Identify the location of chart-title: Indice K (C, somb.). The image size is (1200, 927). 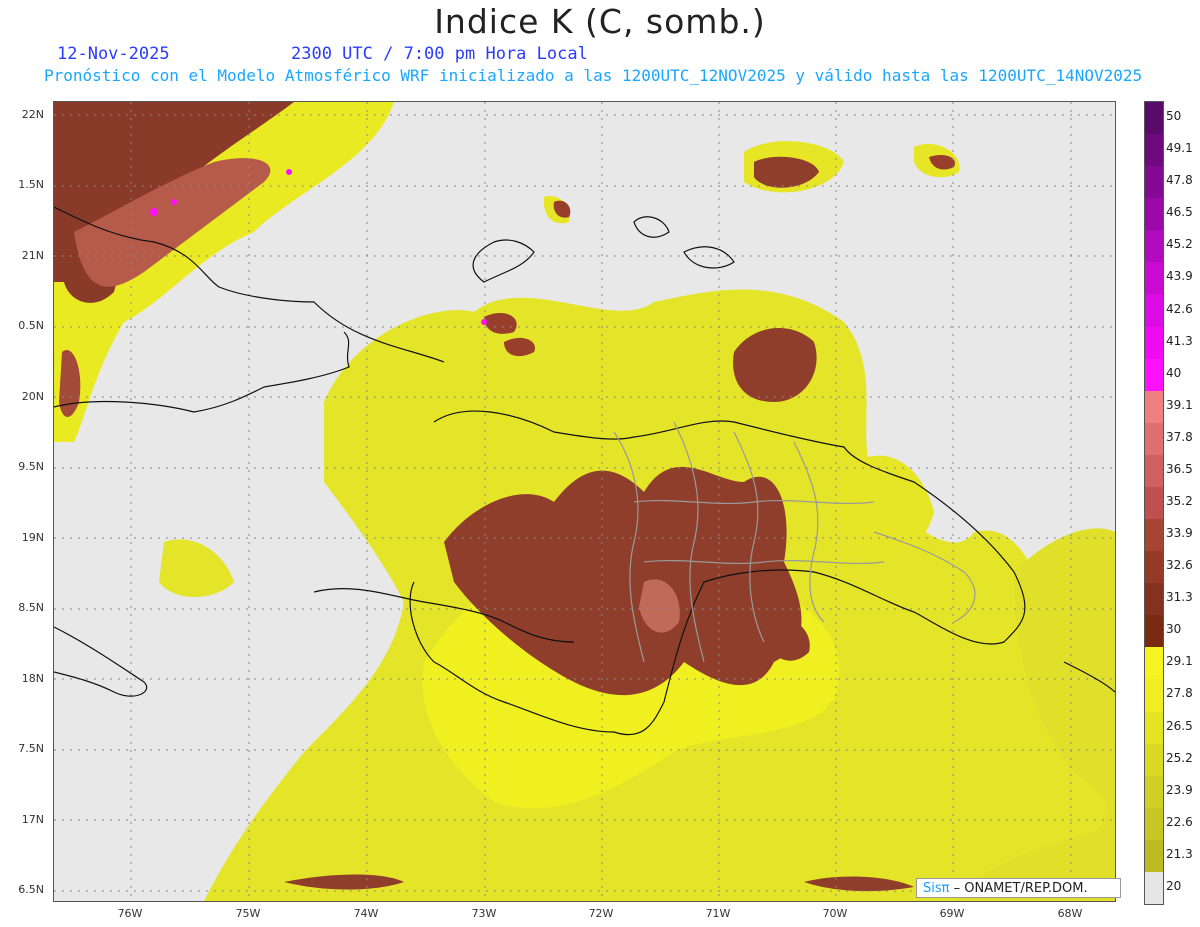
(600, 21).